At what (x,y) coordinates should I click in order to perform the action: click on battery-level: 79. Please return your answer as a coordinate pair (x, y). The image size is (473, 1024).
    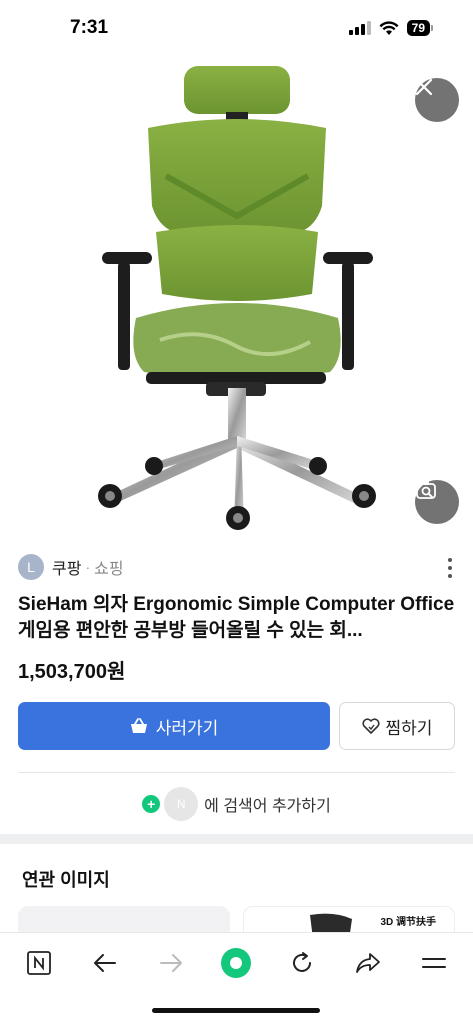
    Looking at the image, I should click on (418, 28).